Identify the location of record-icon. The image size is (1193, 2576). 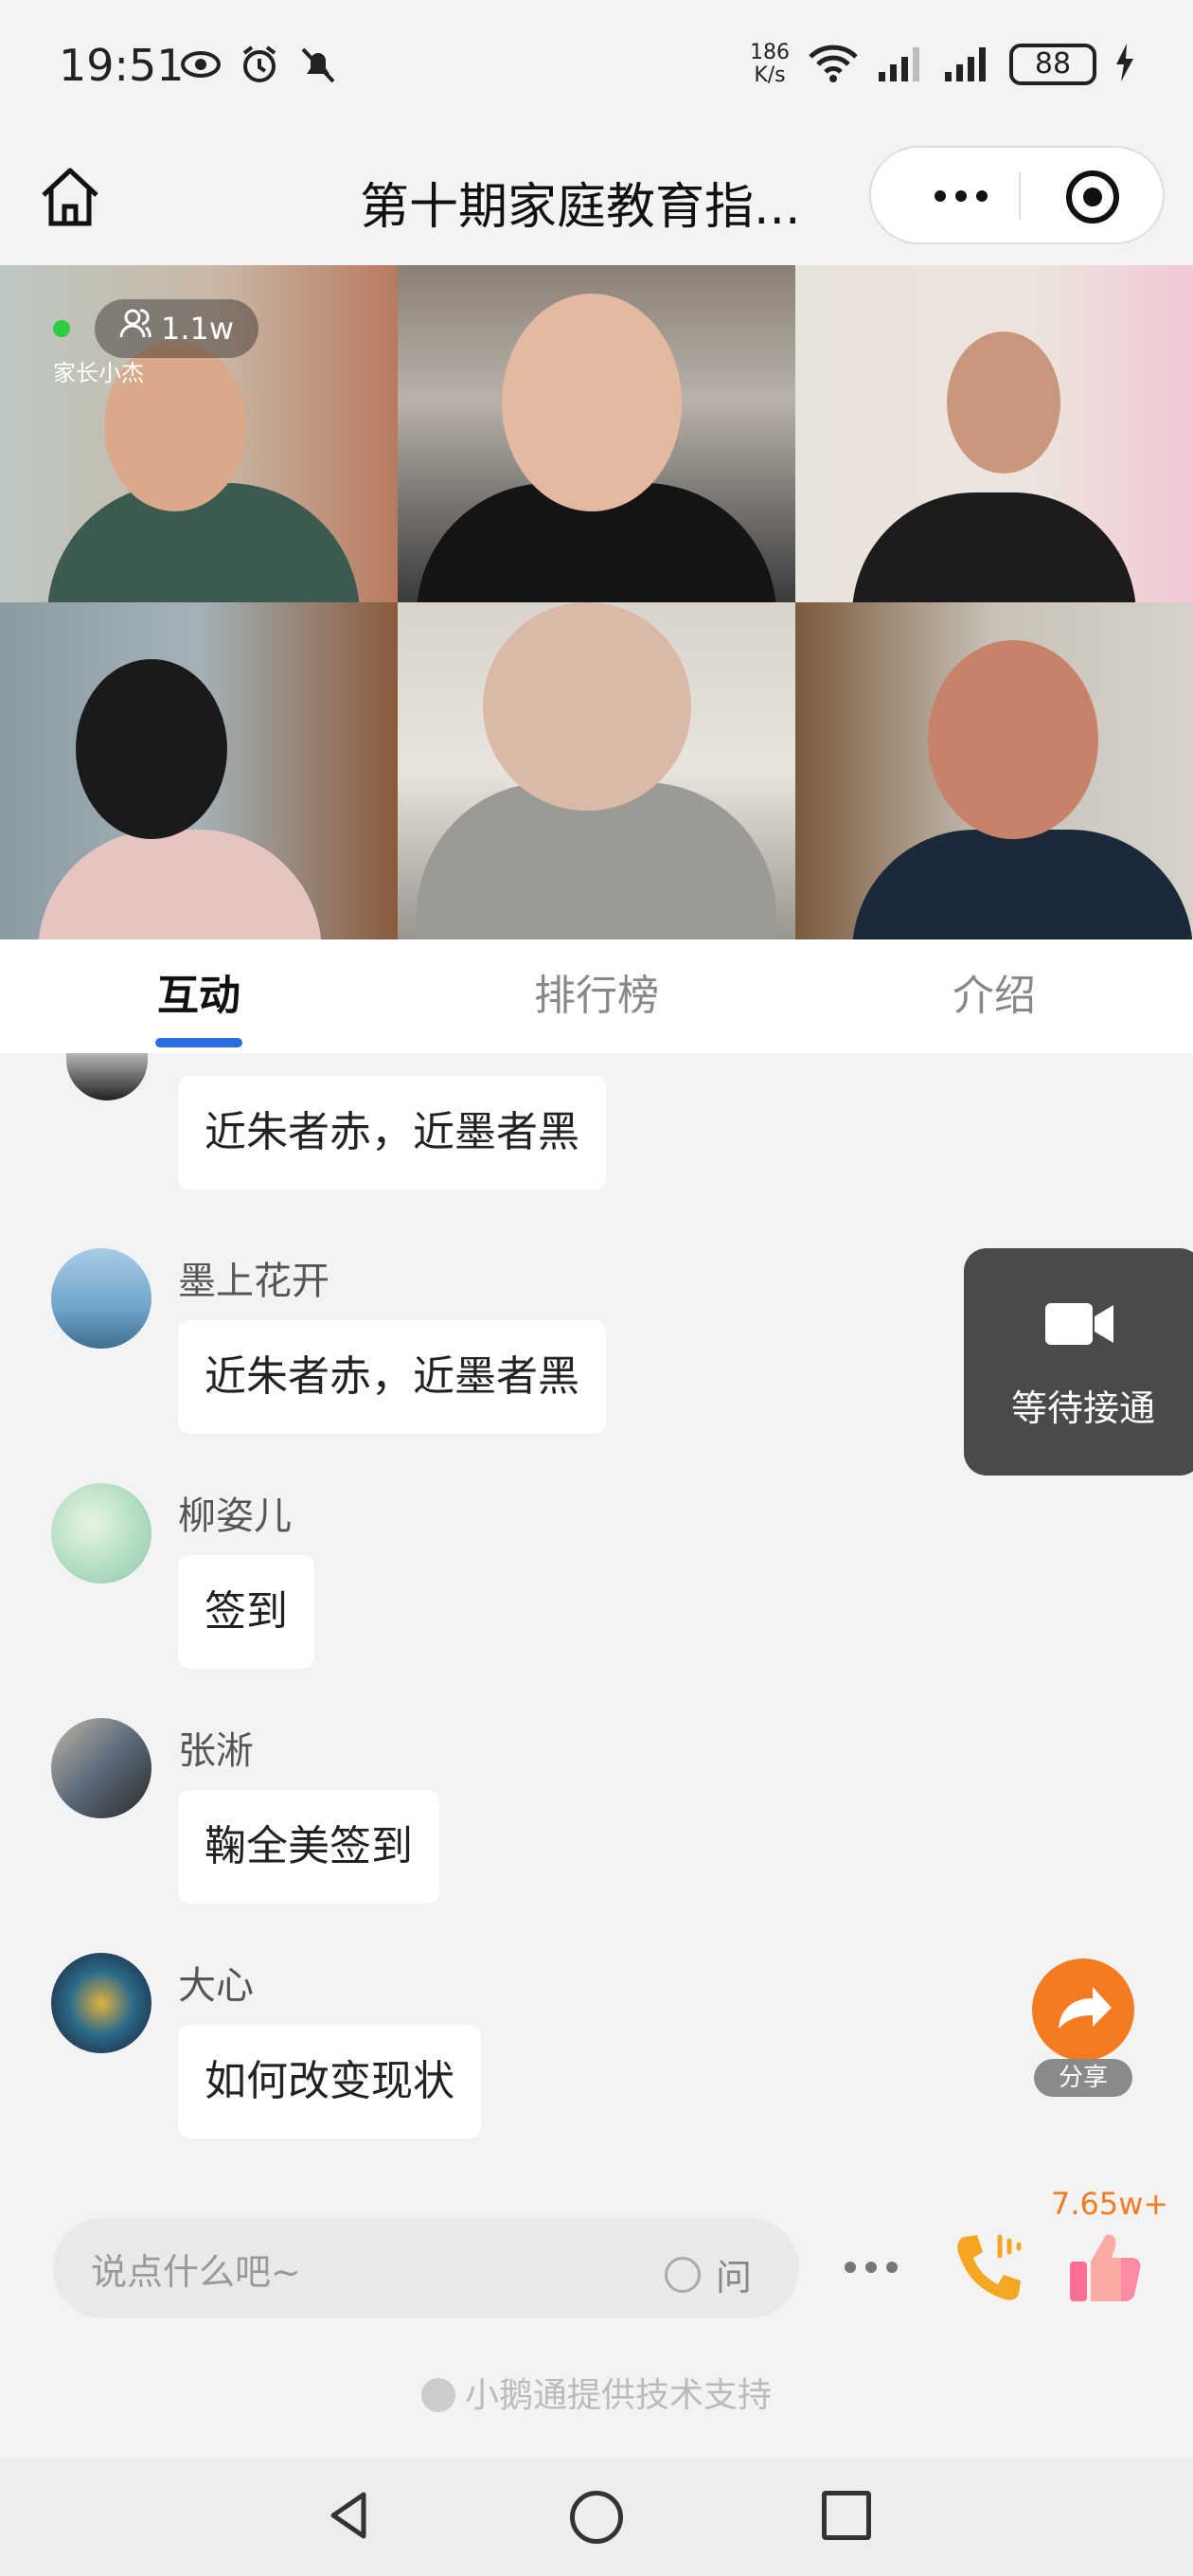
(1092, 197).